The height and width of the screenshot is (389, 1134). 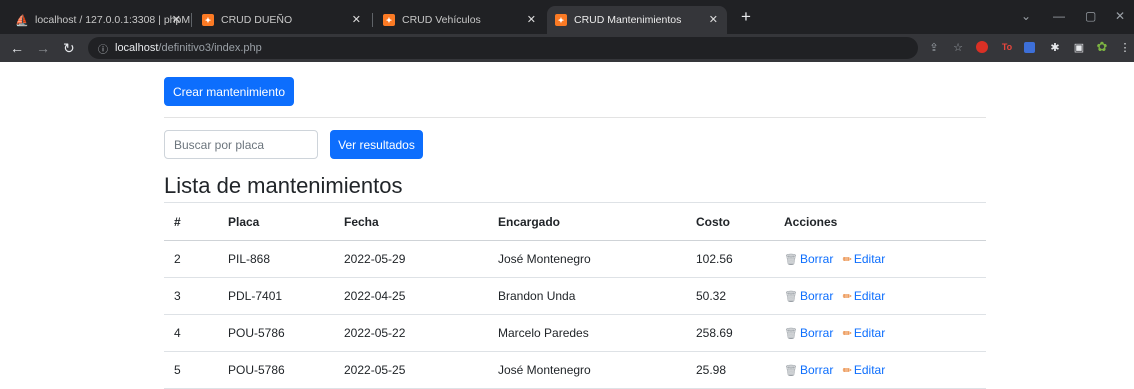 I want to click on url-path: /definitivo3/index.php, so click(x=210, y=48).